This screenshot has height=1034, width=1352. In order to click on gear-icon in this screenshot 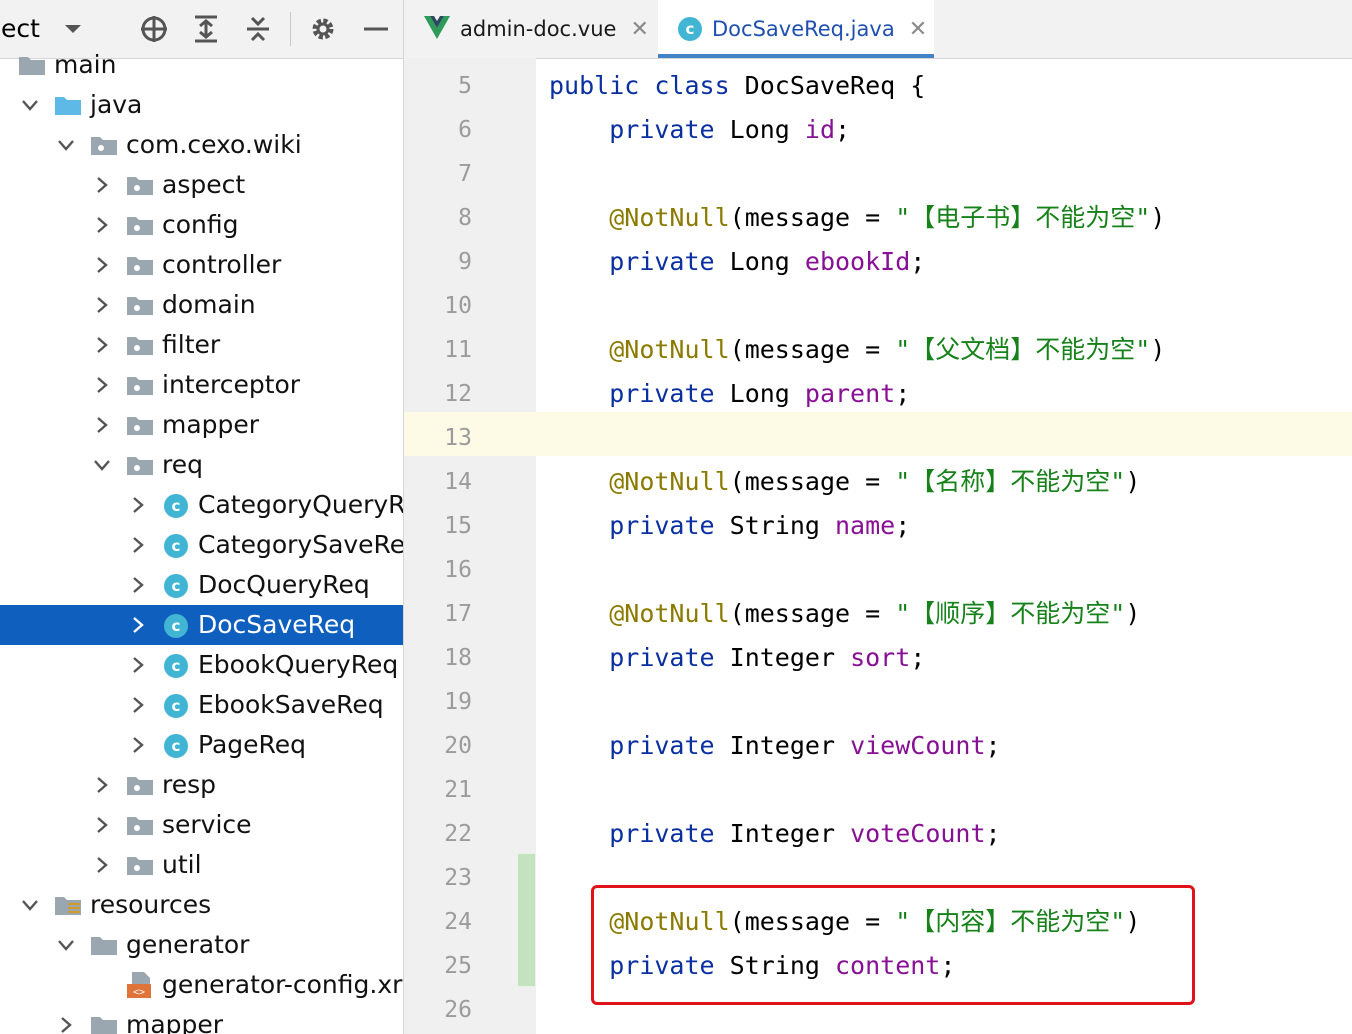, I will do `click(323, 29)`.